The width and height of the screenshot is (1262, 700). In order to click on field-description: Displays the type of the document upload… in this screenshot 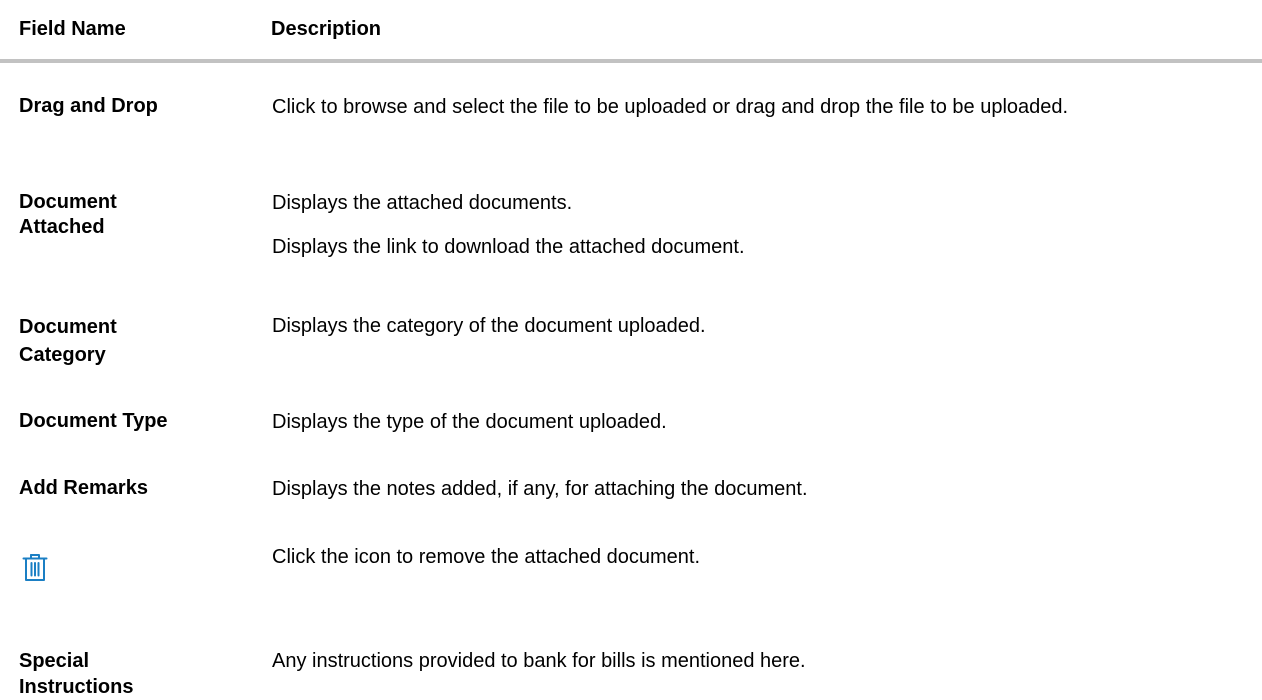, I will do `click(756, 422)`.